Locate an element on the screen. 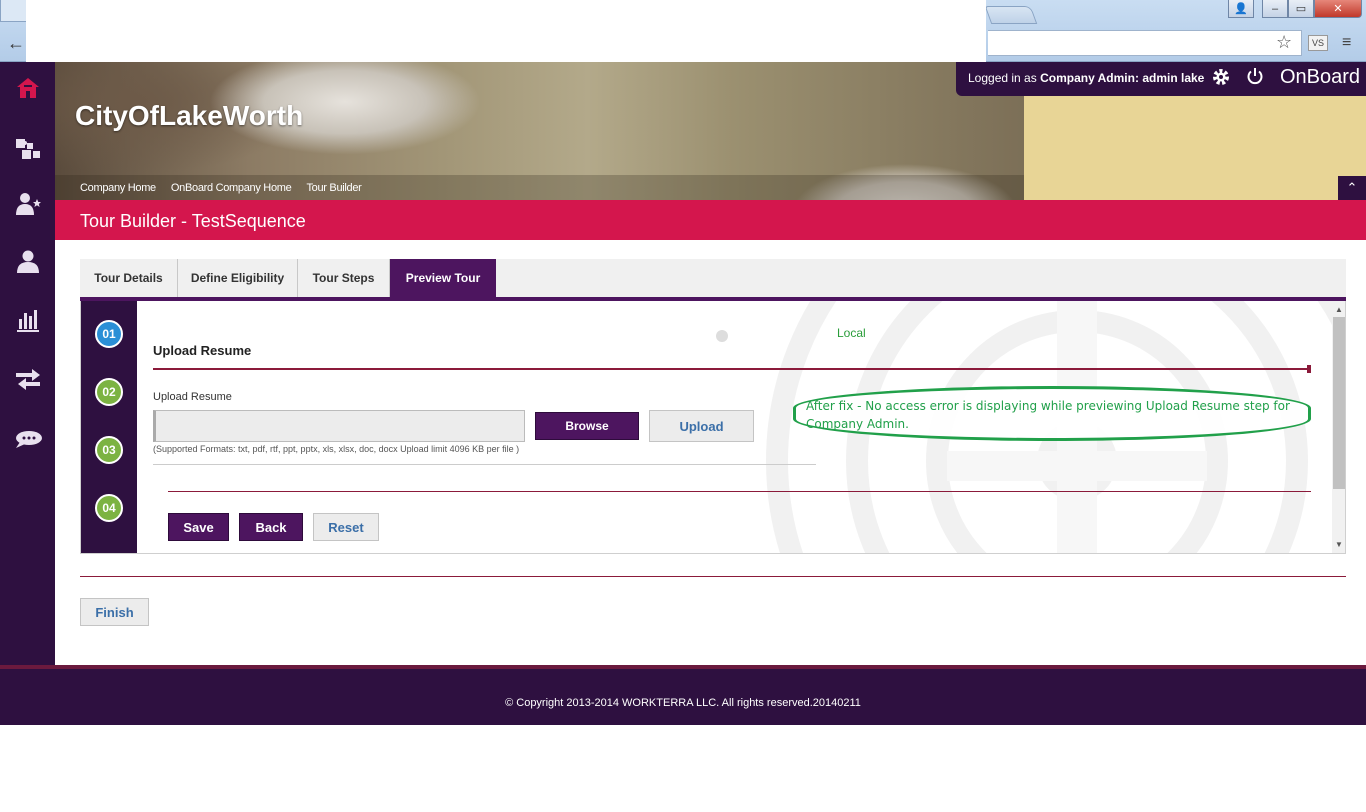 The height and width of the screenshot is (812, 1366). finish-button: Finish is located at coordinates (114, 612).